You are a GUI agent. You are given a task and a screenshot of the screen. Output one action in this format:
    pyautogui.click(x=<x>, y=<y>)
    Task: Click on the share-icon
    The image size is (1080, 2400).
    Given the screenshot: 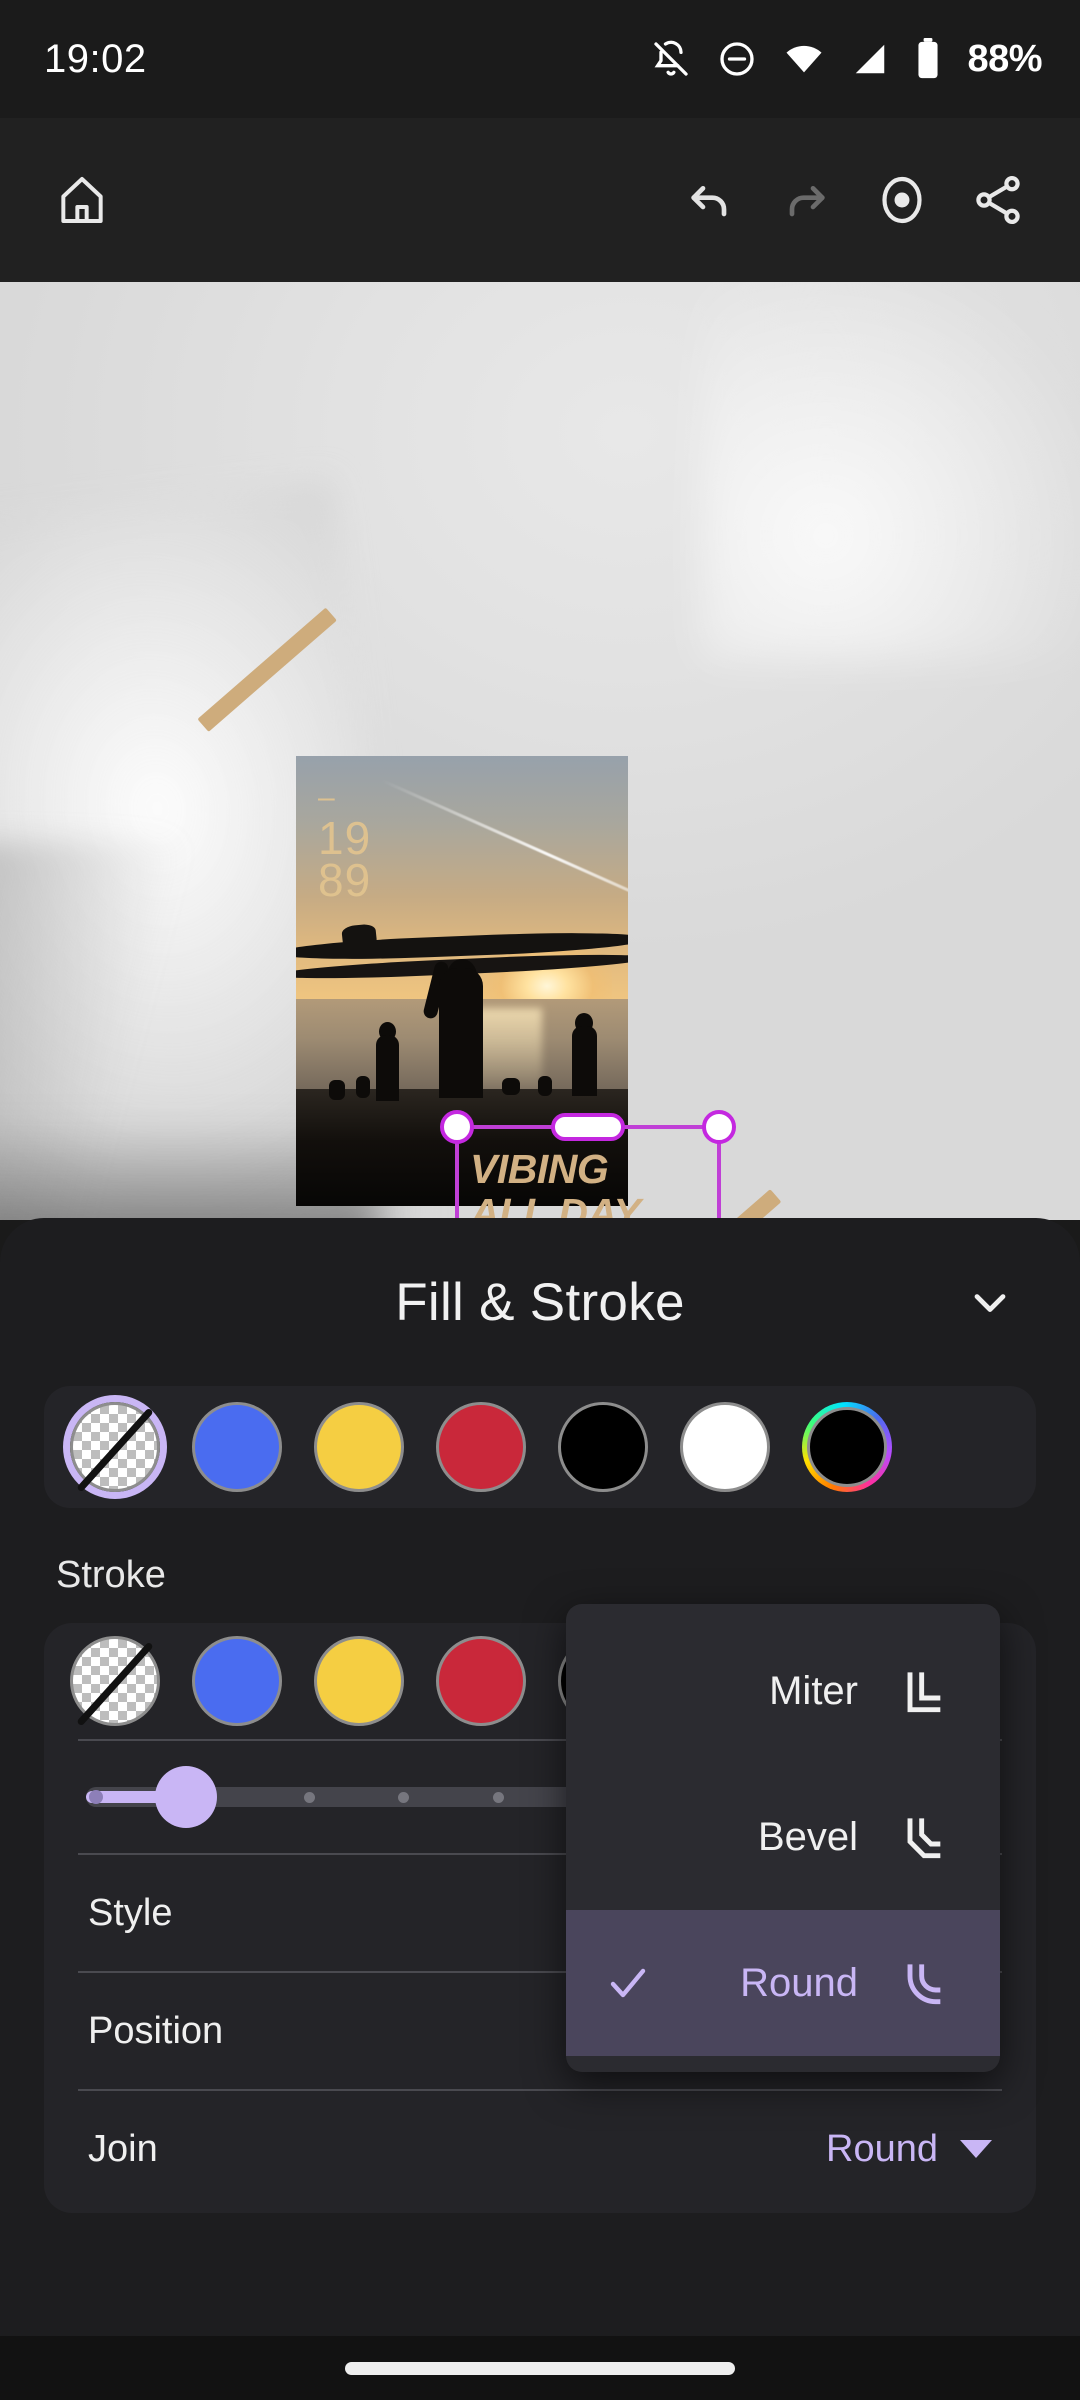 What is the action you would take?
    pyautogui.click(x=998, y=200)
    